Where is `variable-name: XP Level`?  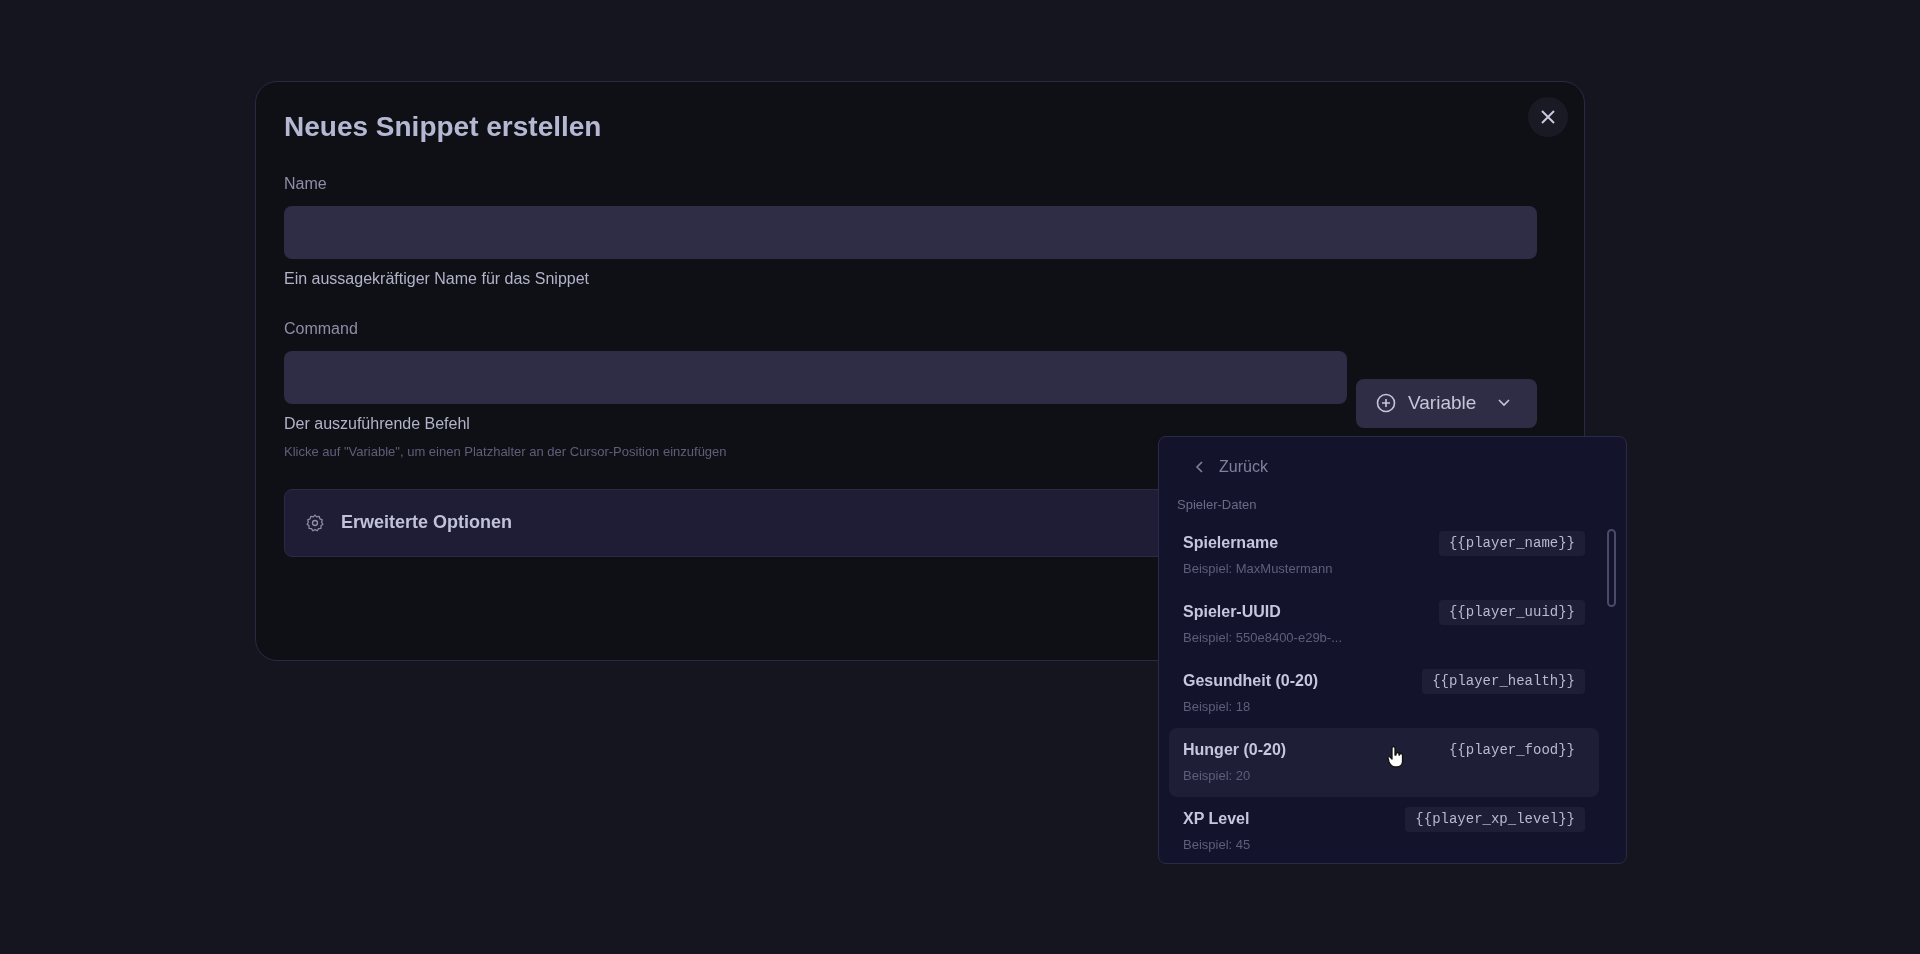
variable-name: XP Level is located at coordinates (1217, 818).